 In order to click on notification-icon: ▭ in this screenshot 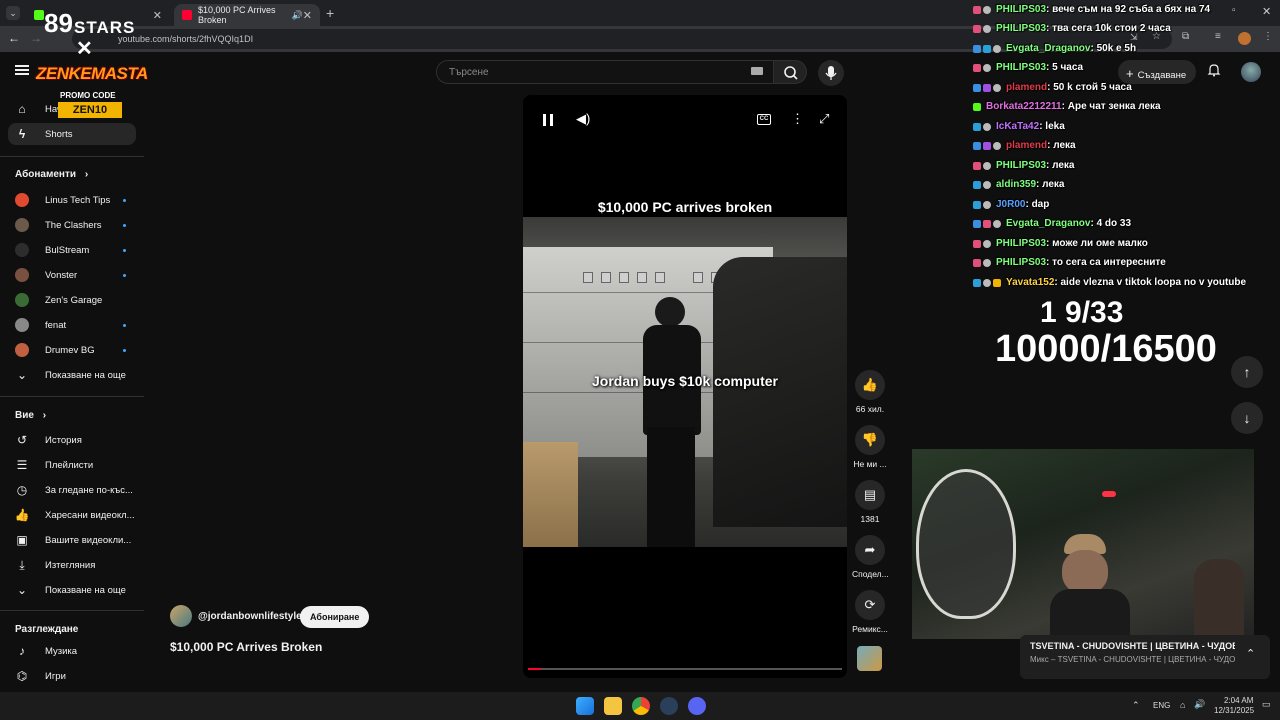, I will do `click(1266, 704)`.